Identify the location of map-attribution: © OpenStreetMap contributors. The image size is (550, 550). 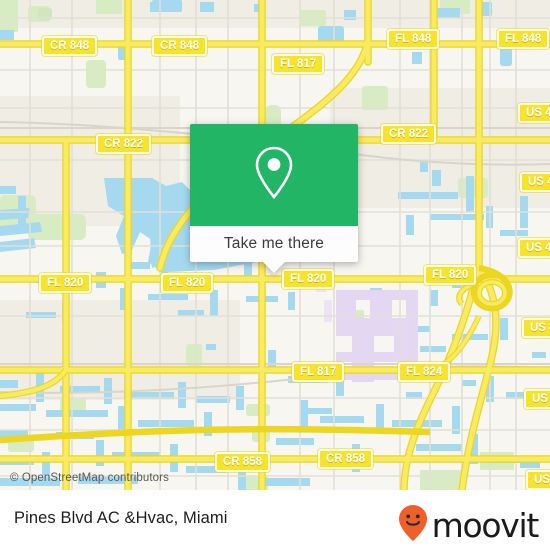
(89, 478).